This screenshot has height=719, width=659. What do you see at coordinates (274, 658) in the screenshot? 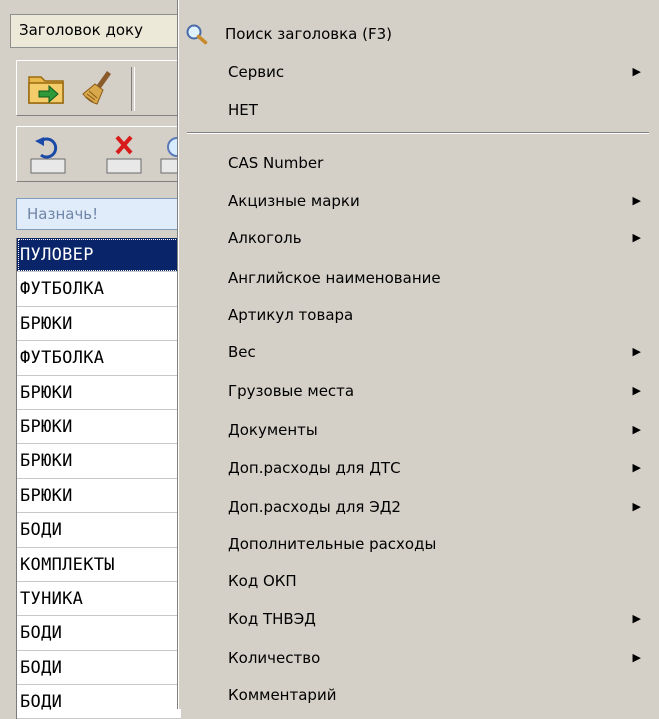
I see `menu-item-label: Количество` at bounding box center [274, 658].